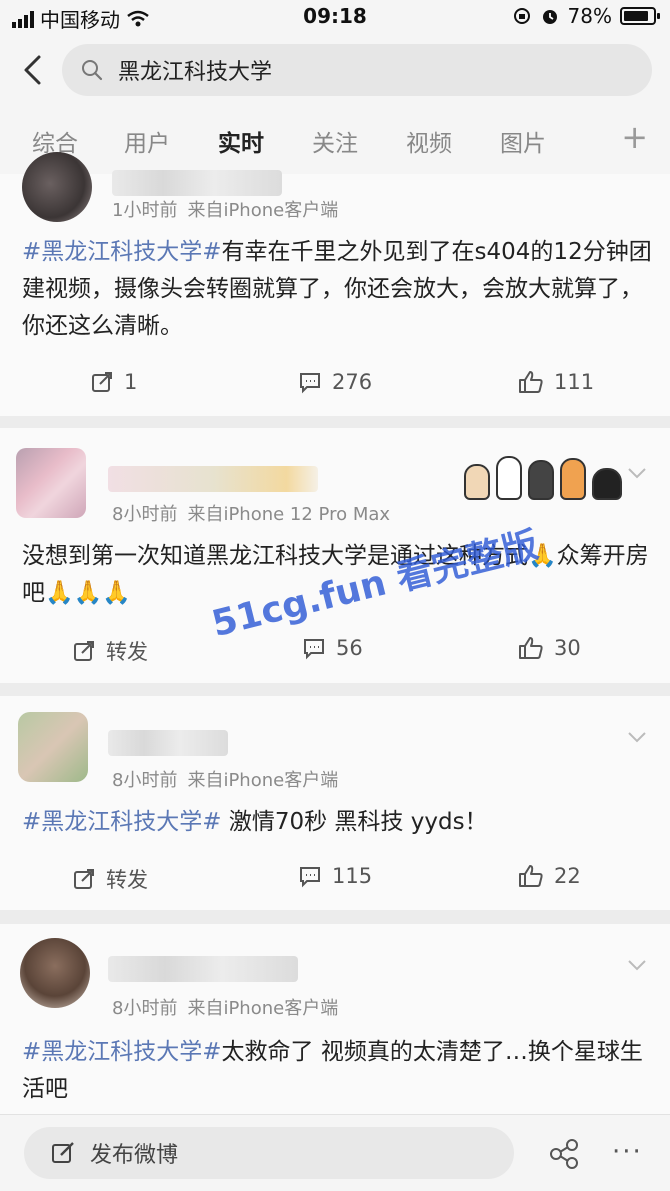  Describe the element at coordinates (549, 876) in the screenshot. I see `like-button: 22` at that location.